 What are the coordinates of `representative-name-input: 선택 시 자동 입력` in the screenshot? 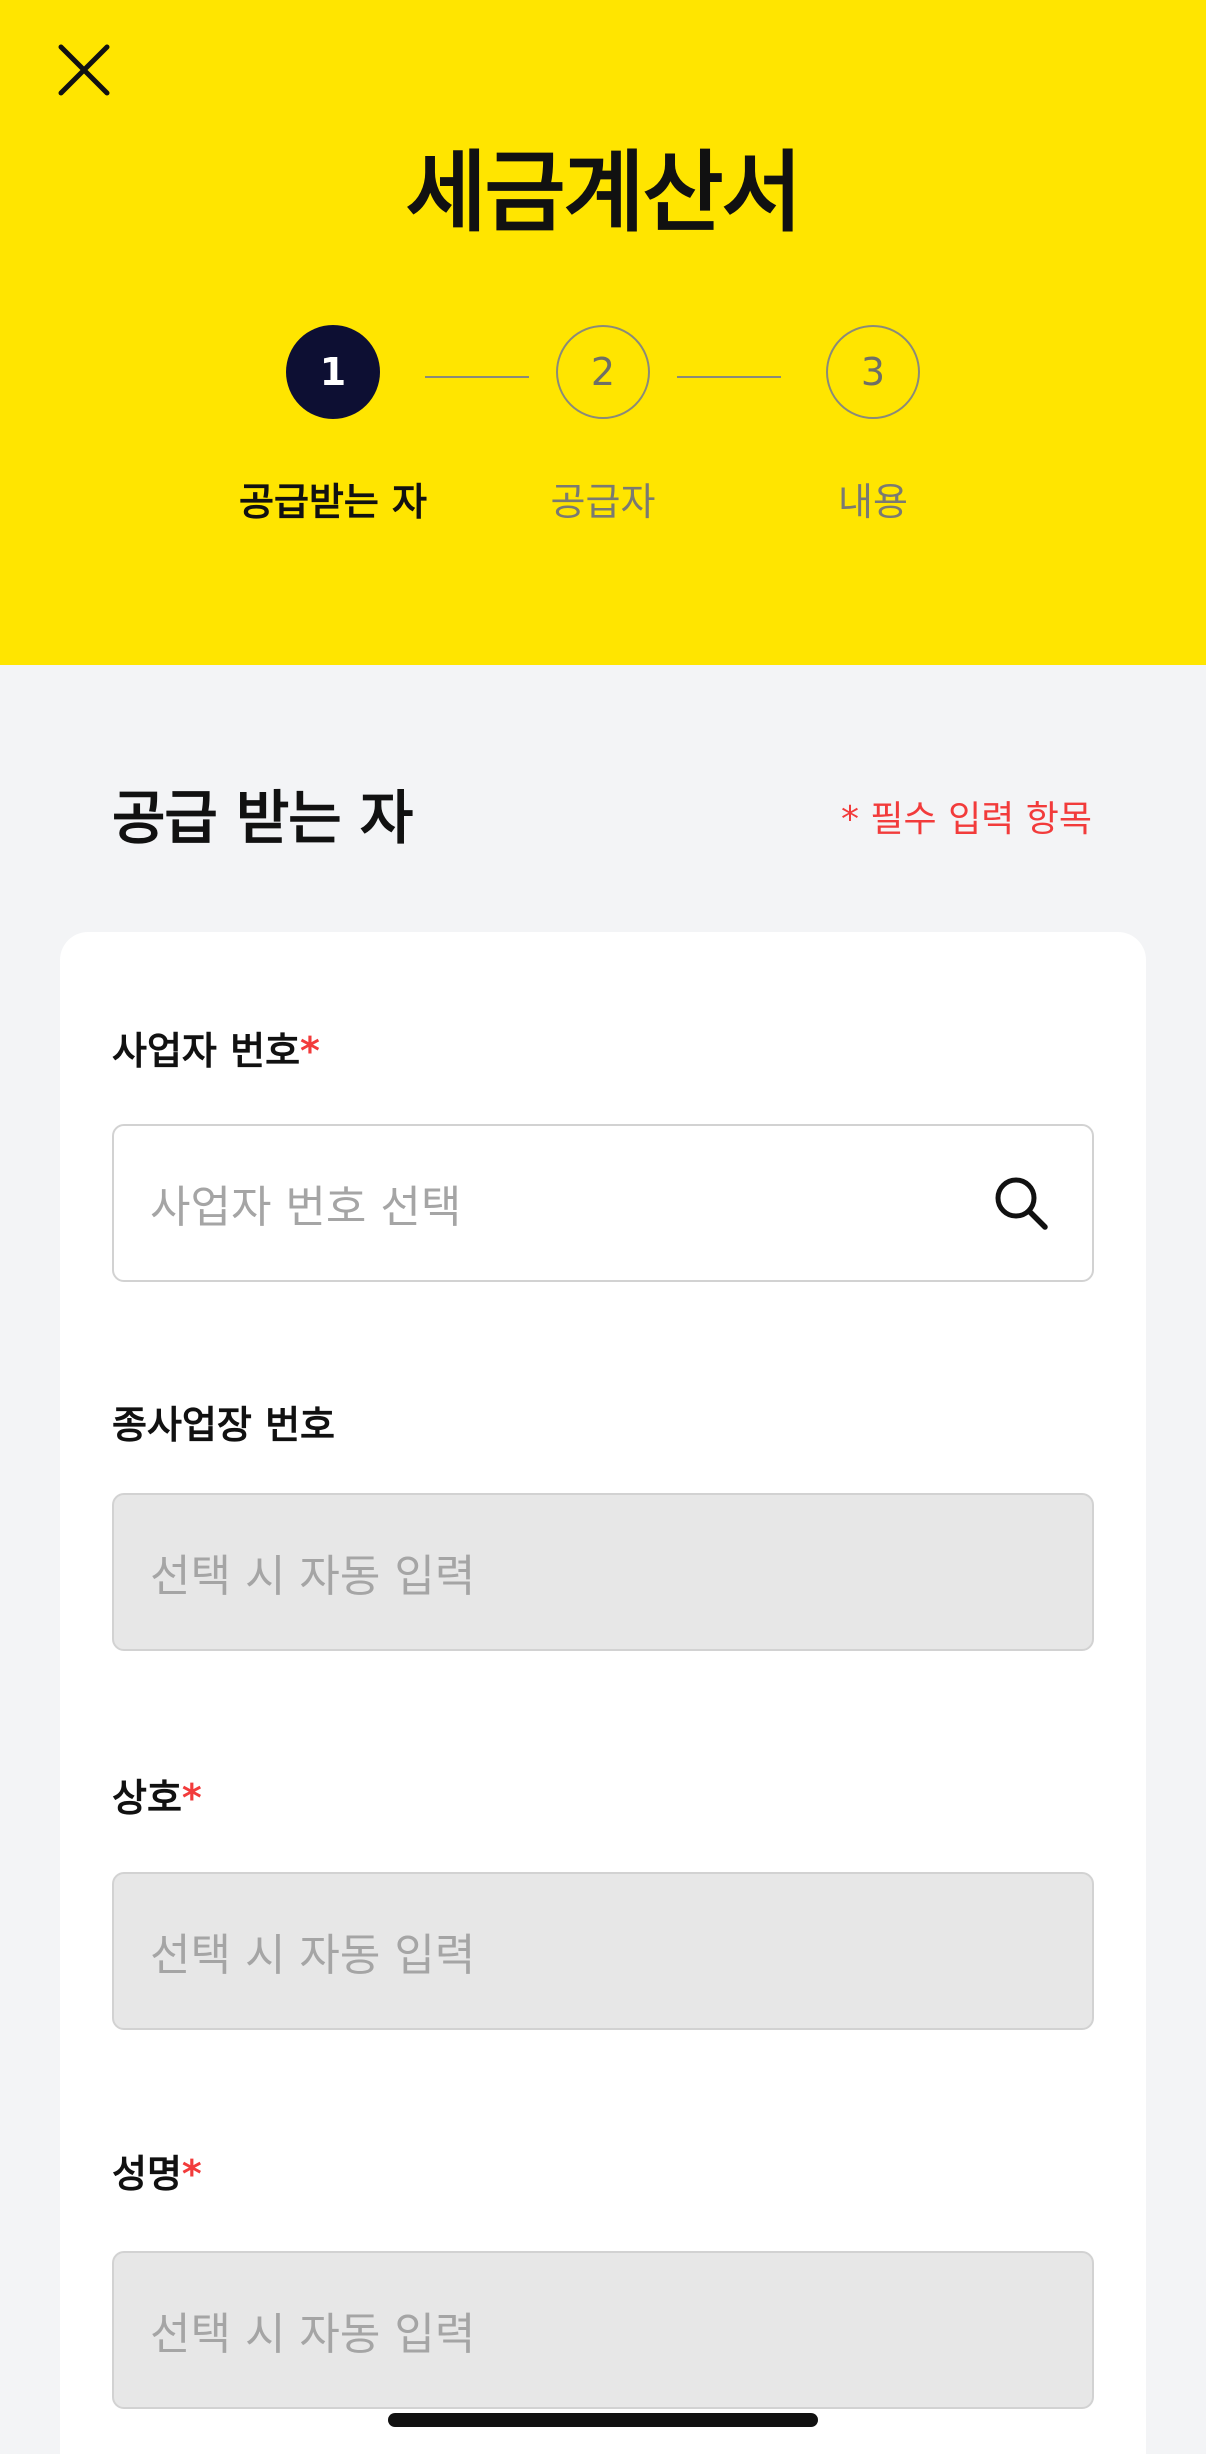 It's located at (603, 2330).